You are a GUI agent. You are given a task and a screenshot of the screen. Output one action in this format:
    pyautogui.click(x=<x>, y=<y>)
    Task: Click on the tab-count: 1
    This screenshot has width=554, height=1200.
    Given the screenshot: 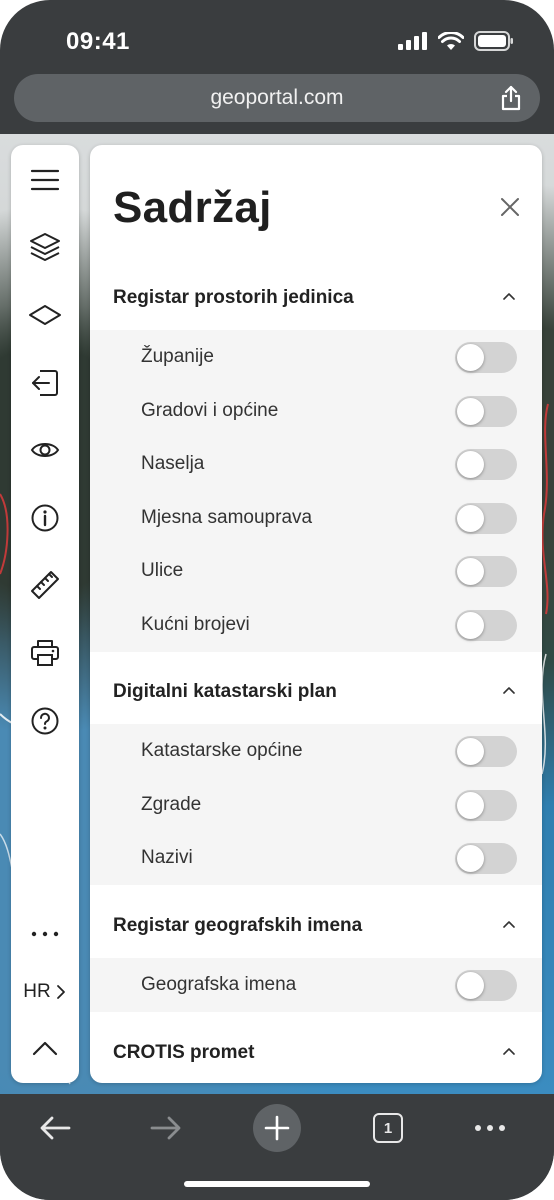 What is the action you would take?
    pyautogui.click(x=388, y=1128)
    